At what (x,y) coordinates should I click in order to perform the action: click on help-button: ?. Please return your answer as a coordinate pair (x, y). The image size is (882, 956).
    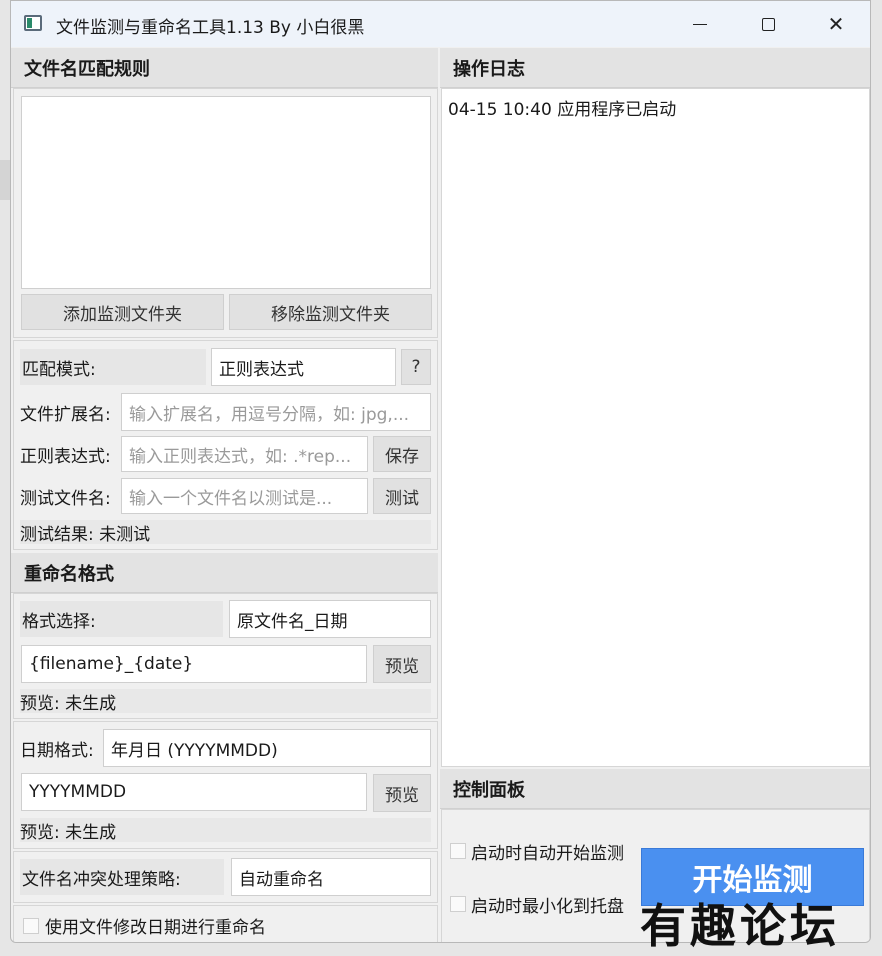
    Looking at the image, I should click on (416, 367).